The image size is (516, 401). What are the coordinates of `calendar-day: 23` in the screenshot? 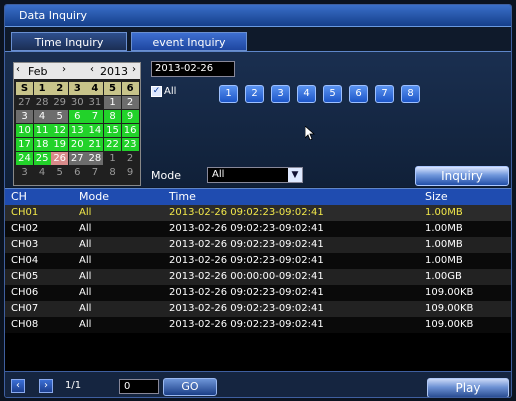 It's located at (130, 144).